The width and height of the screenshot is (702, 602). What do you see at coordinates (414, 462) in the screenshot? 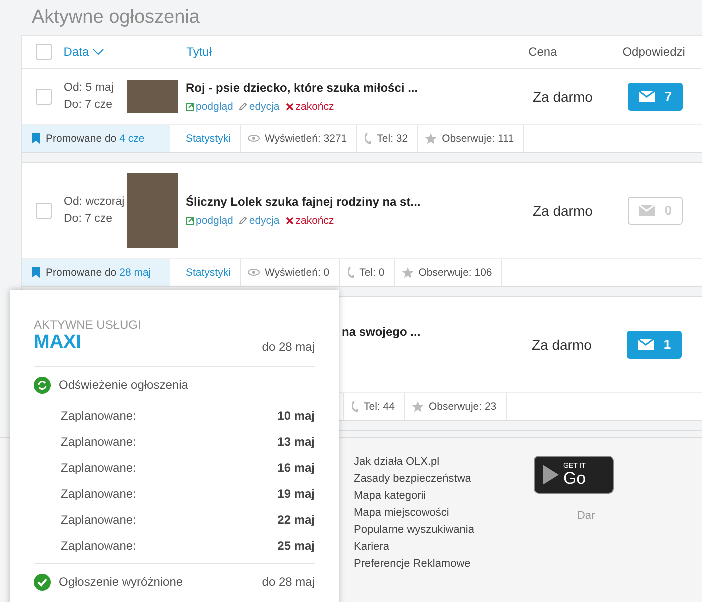
I see `footer-link: Jak działa OLX.pl` at bounding box center [414, 462].